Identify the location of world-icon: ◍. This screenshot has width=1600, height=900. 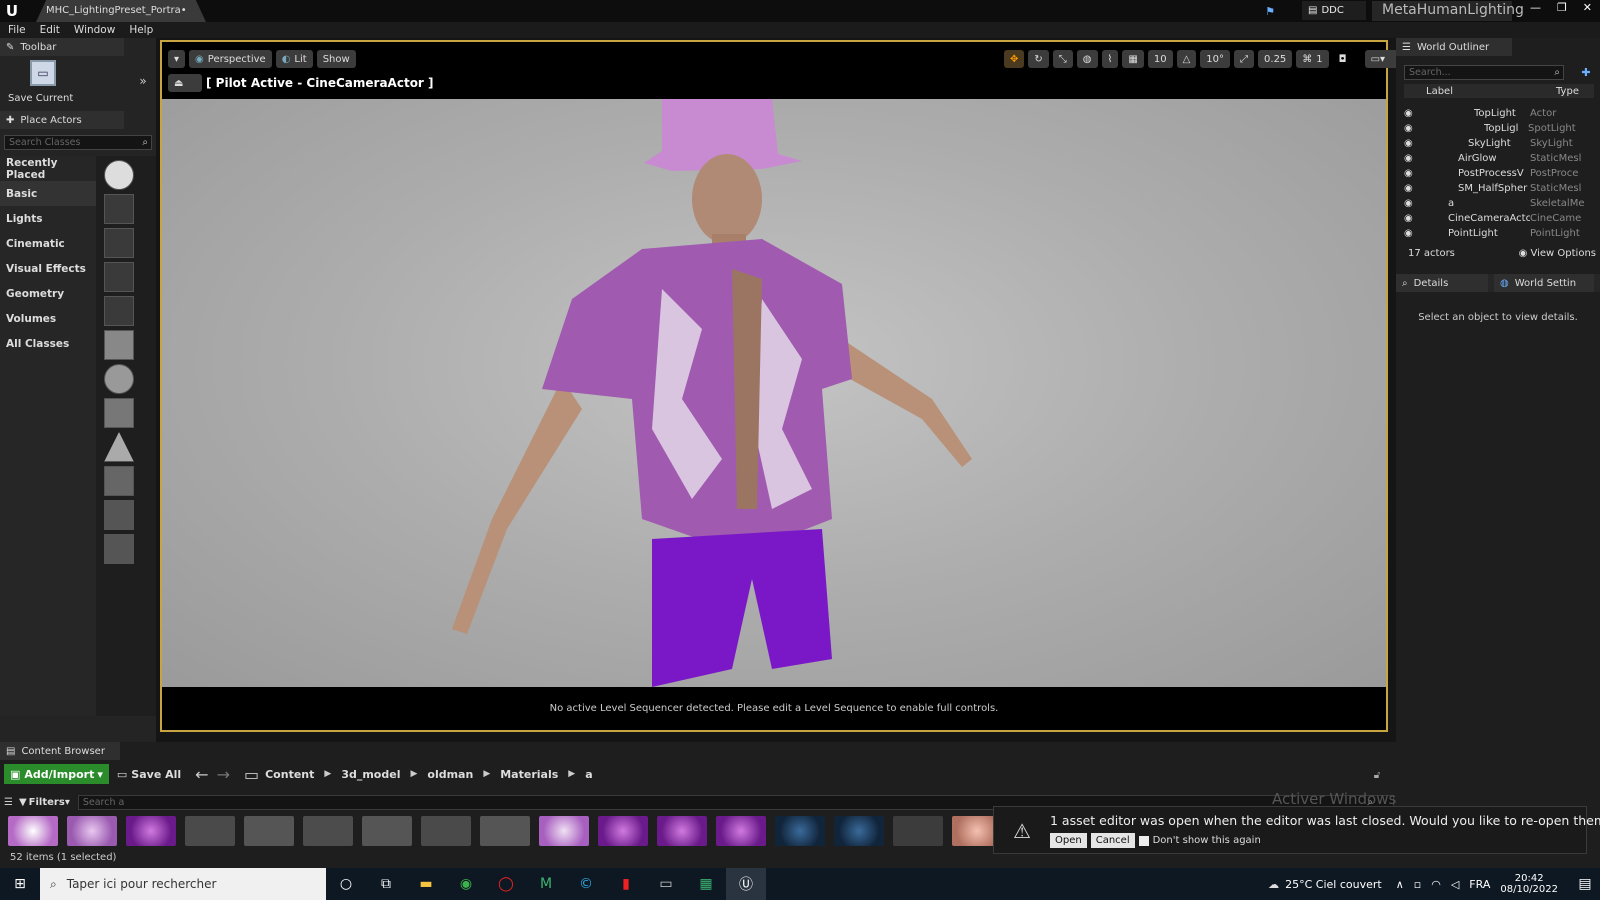
(1087, 59).